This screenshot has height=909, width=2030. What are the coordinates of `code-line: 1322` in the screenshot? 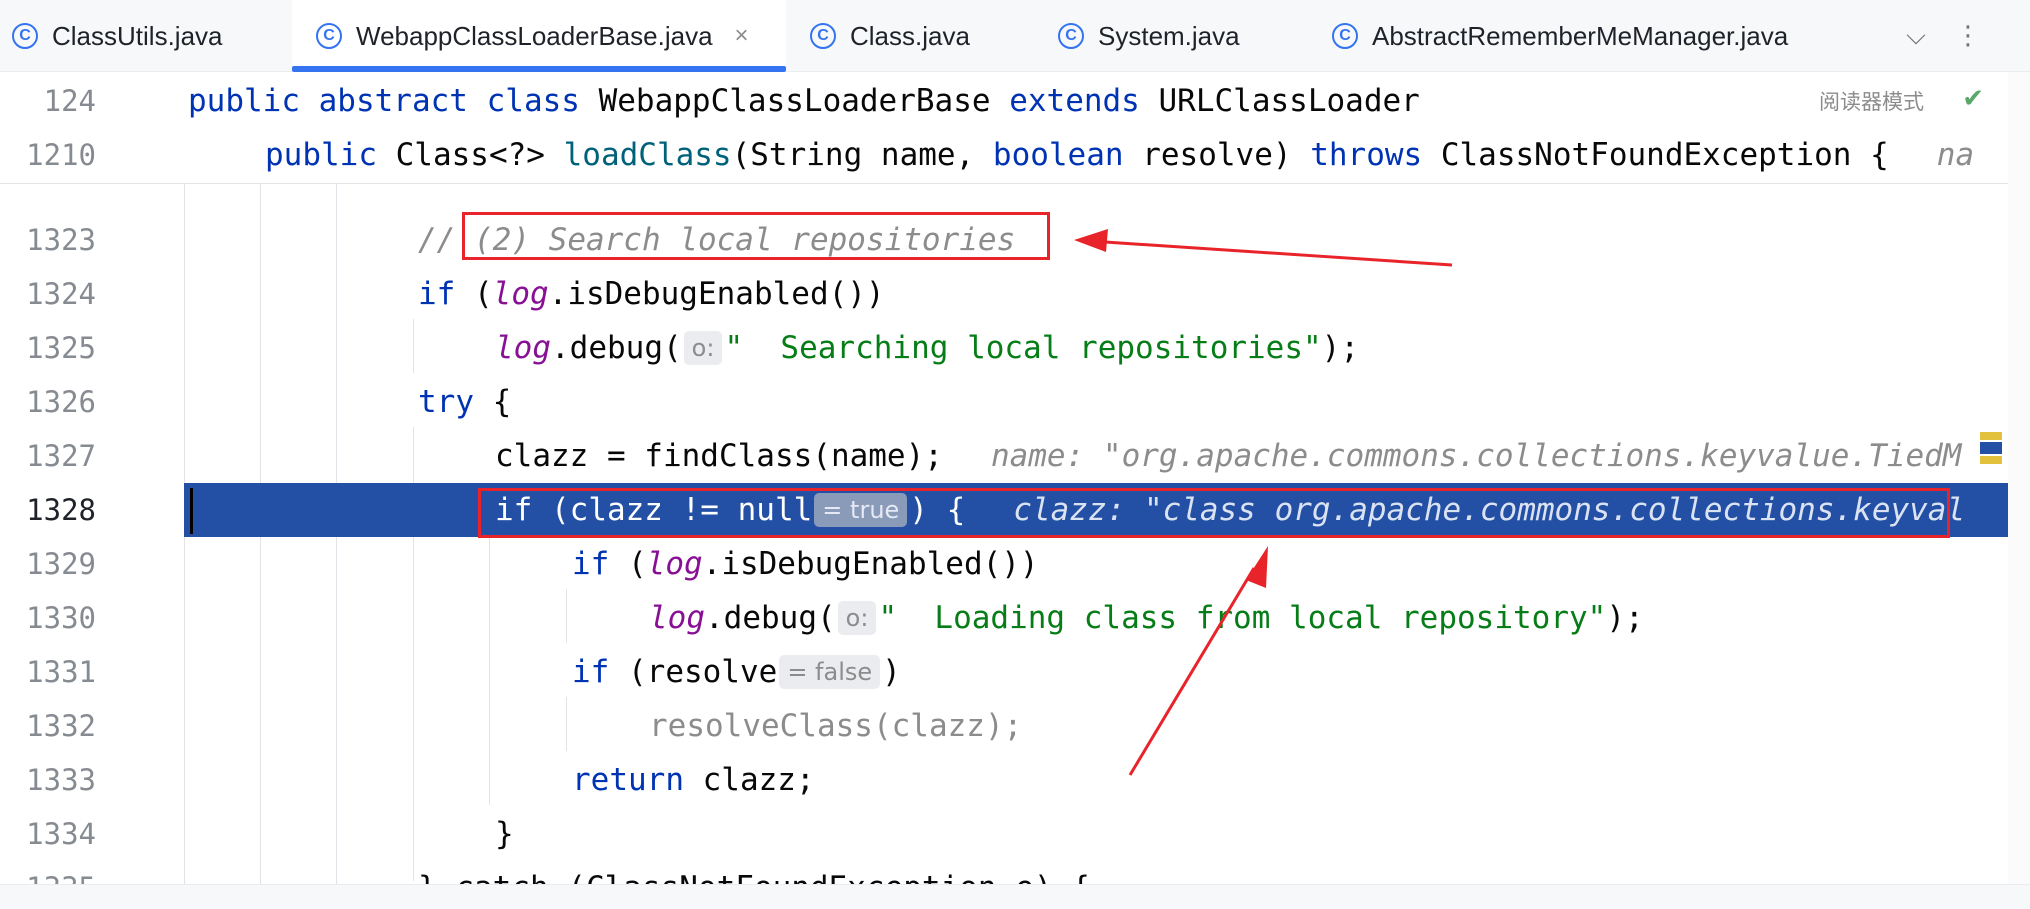 It's located at (1004, 192).